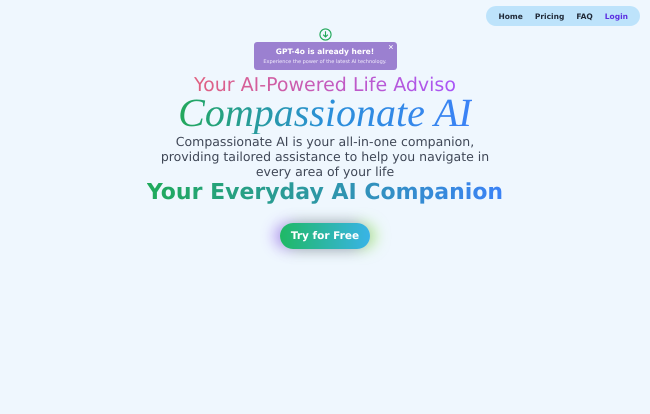 The width and height of the screenshot is (650, 414). Describe the element at coordinates (325, 192) in the screenshot. I see `hero-subtitle: Your Everyday AI Companion` at that location.